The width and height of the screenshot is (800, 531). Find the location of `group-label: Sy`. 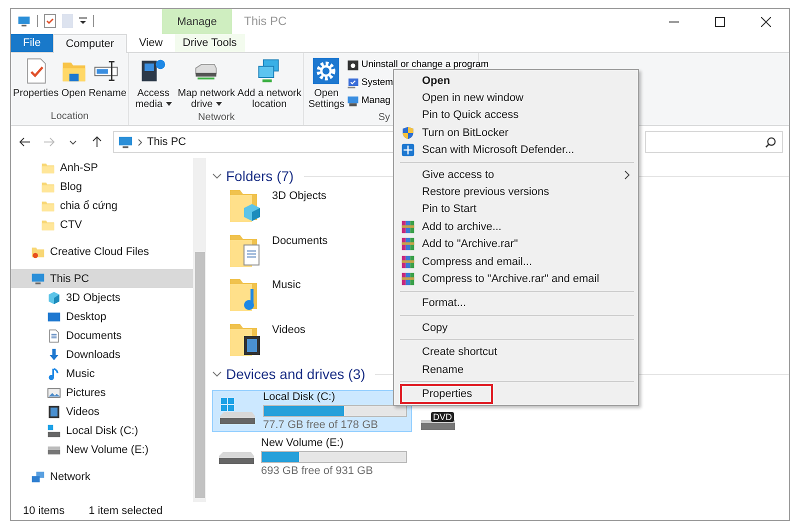

group-label: Sy is located at coordinates (384, 118).